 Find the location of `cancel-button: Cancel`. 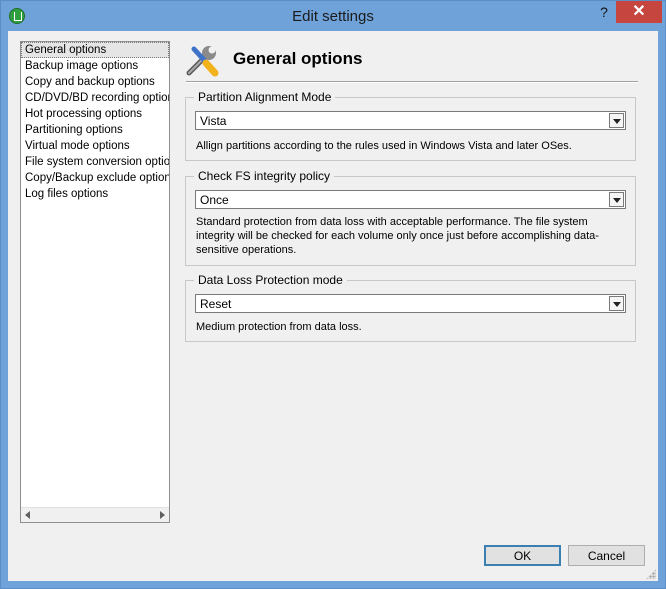

cancel-button: Cancel is located at coordinates (606, 555).